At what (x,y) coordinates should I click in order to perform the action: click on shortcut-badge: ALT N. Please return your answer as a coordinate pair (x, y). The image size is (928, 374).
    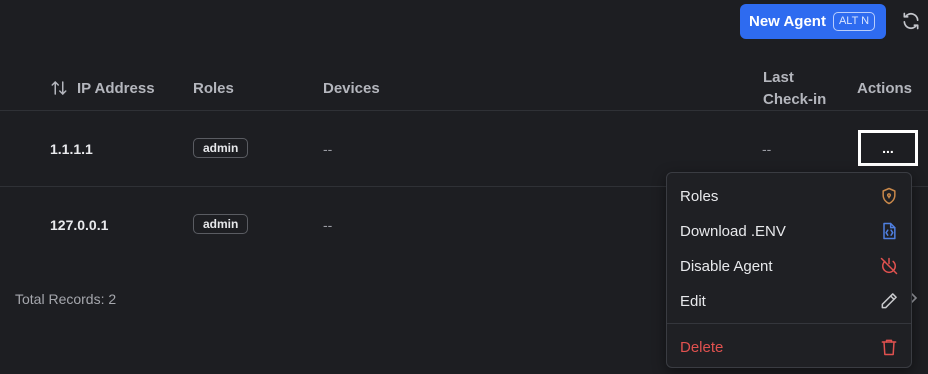
    Looking at the image, I should click on (854, 21).